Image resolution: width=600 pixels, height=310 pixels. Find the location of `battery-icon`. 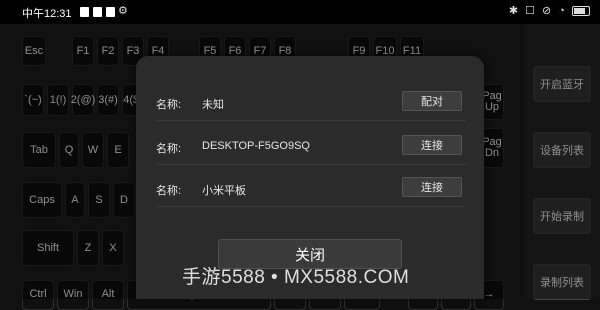

battery-icon is located at coordinates (581, 11).